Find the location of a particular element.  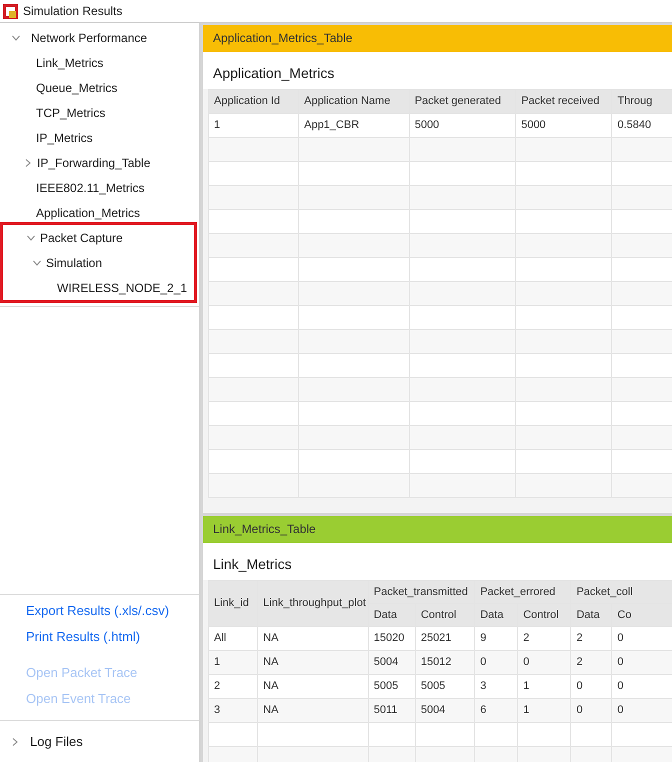

table-title: Application_Metrics is located at coordinates (274, 73).